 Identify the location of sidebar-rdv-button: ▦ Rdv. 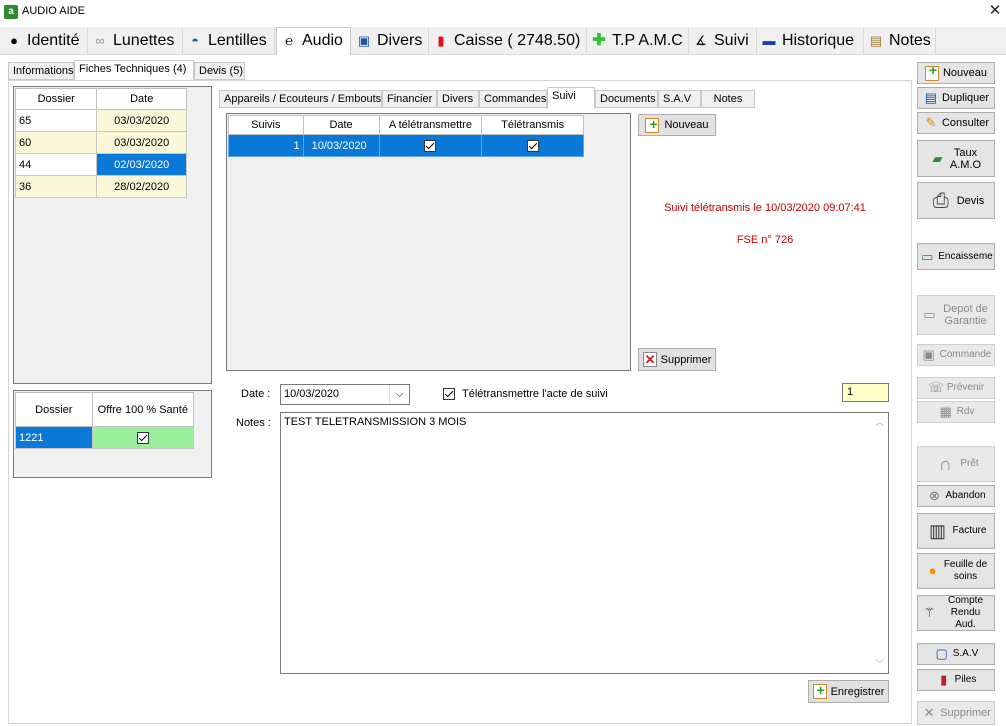
(956, 412).